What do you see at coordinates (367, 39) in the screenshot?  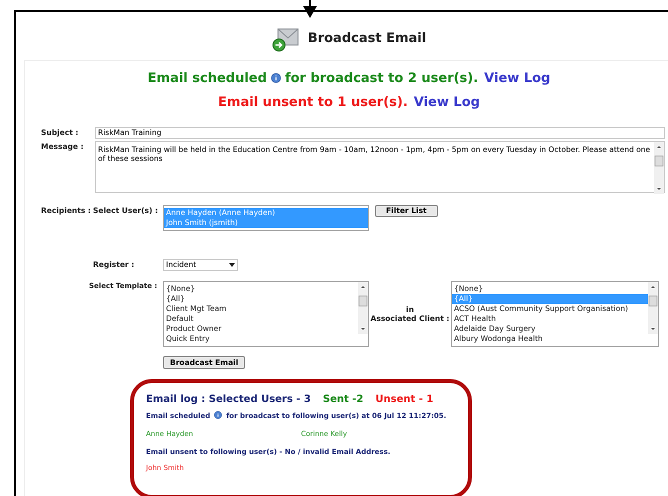 I see `page-title: Broadcast Email` at bounding box center [367, 39].